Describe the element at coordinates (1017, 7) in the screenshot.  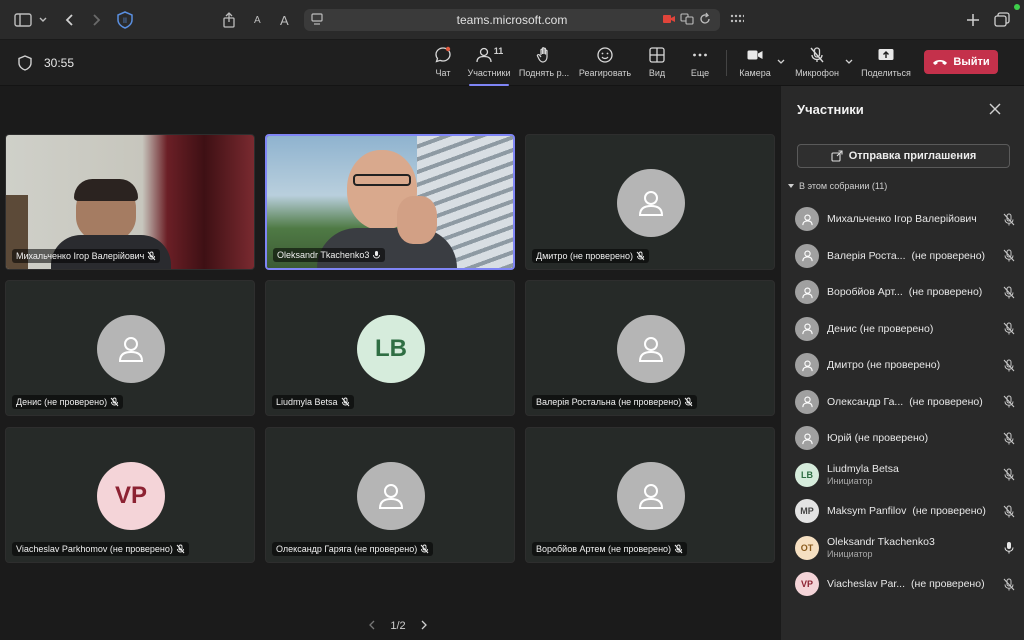
I see `camera-indicator-dot` at that location.